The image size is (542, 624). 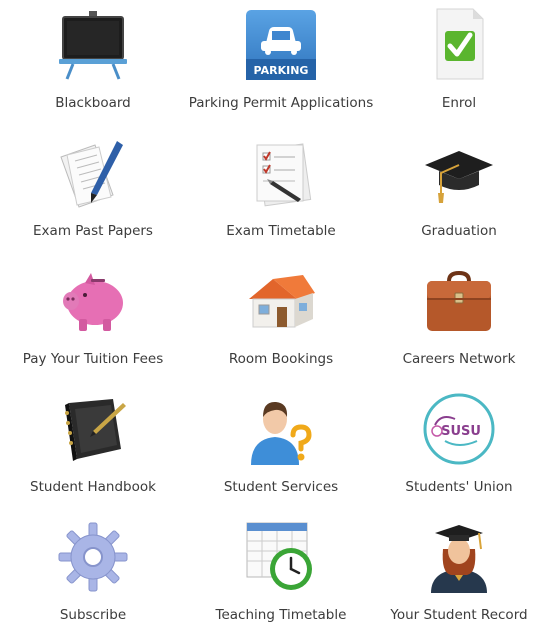 I want to click on tile-label: Exam Past Papers, so click(x=93, y=231).